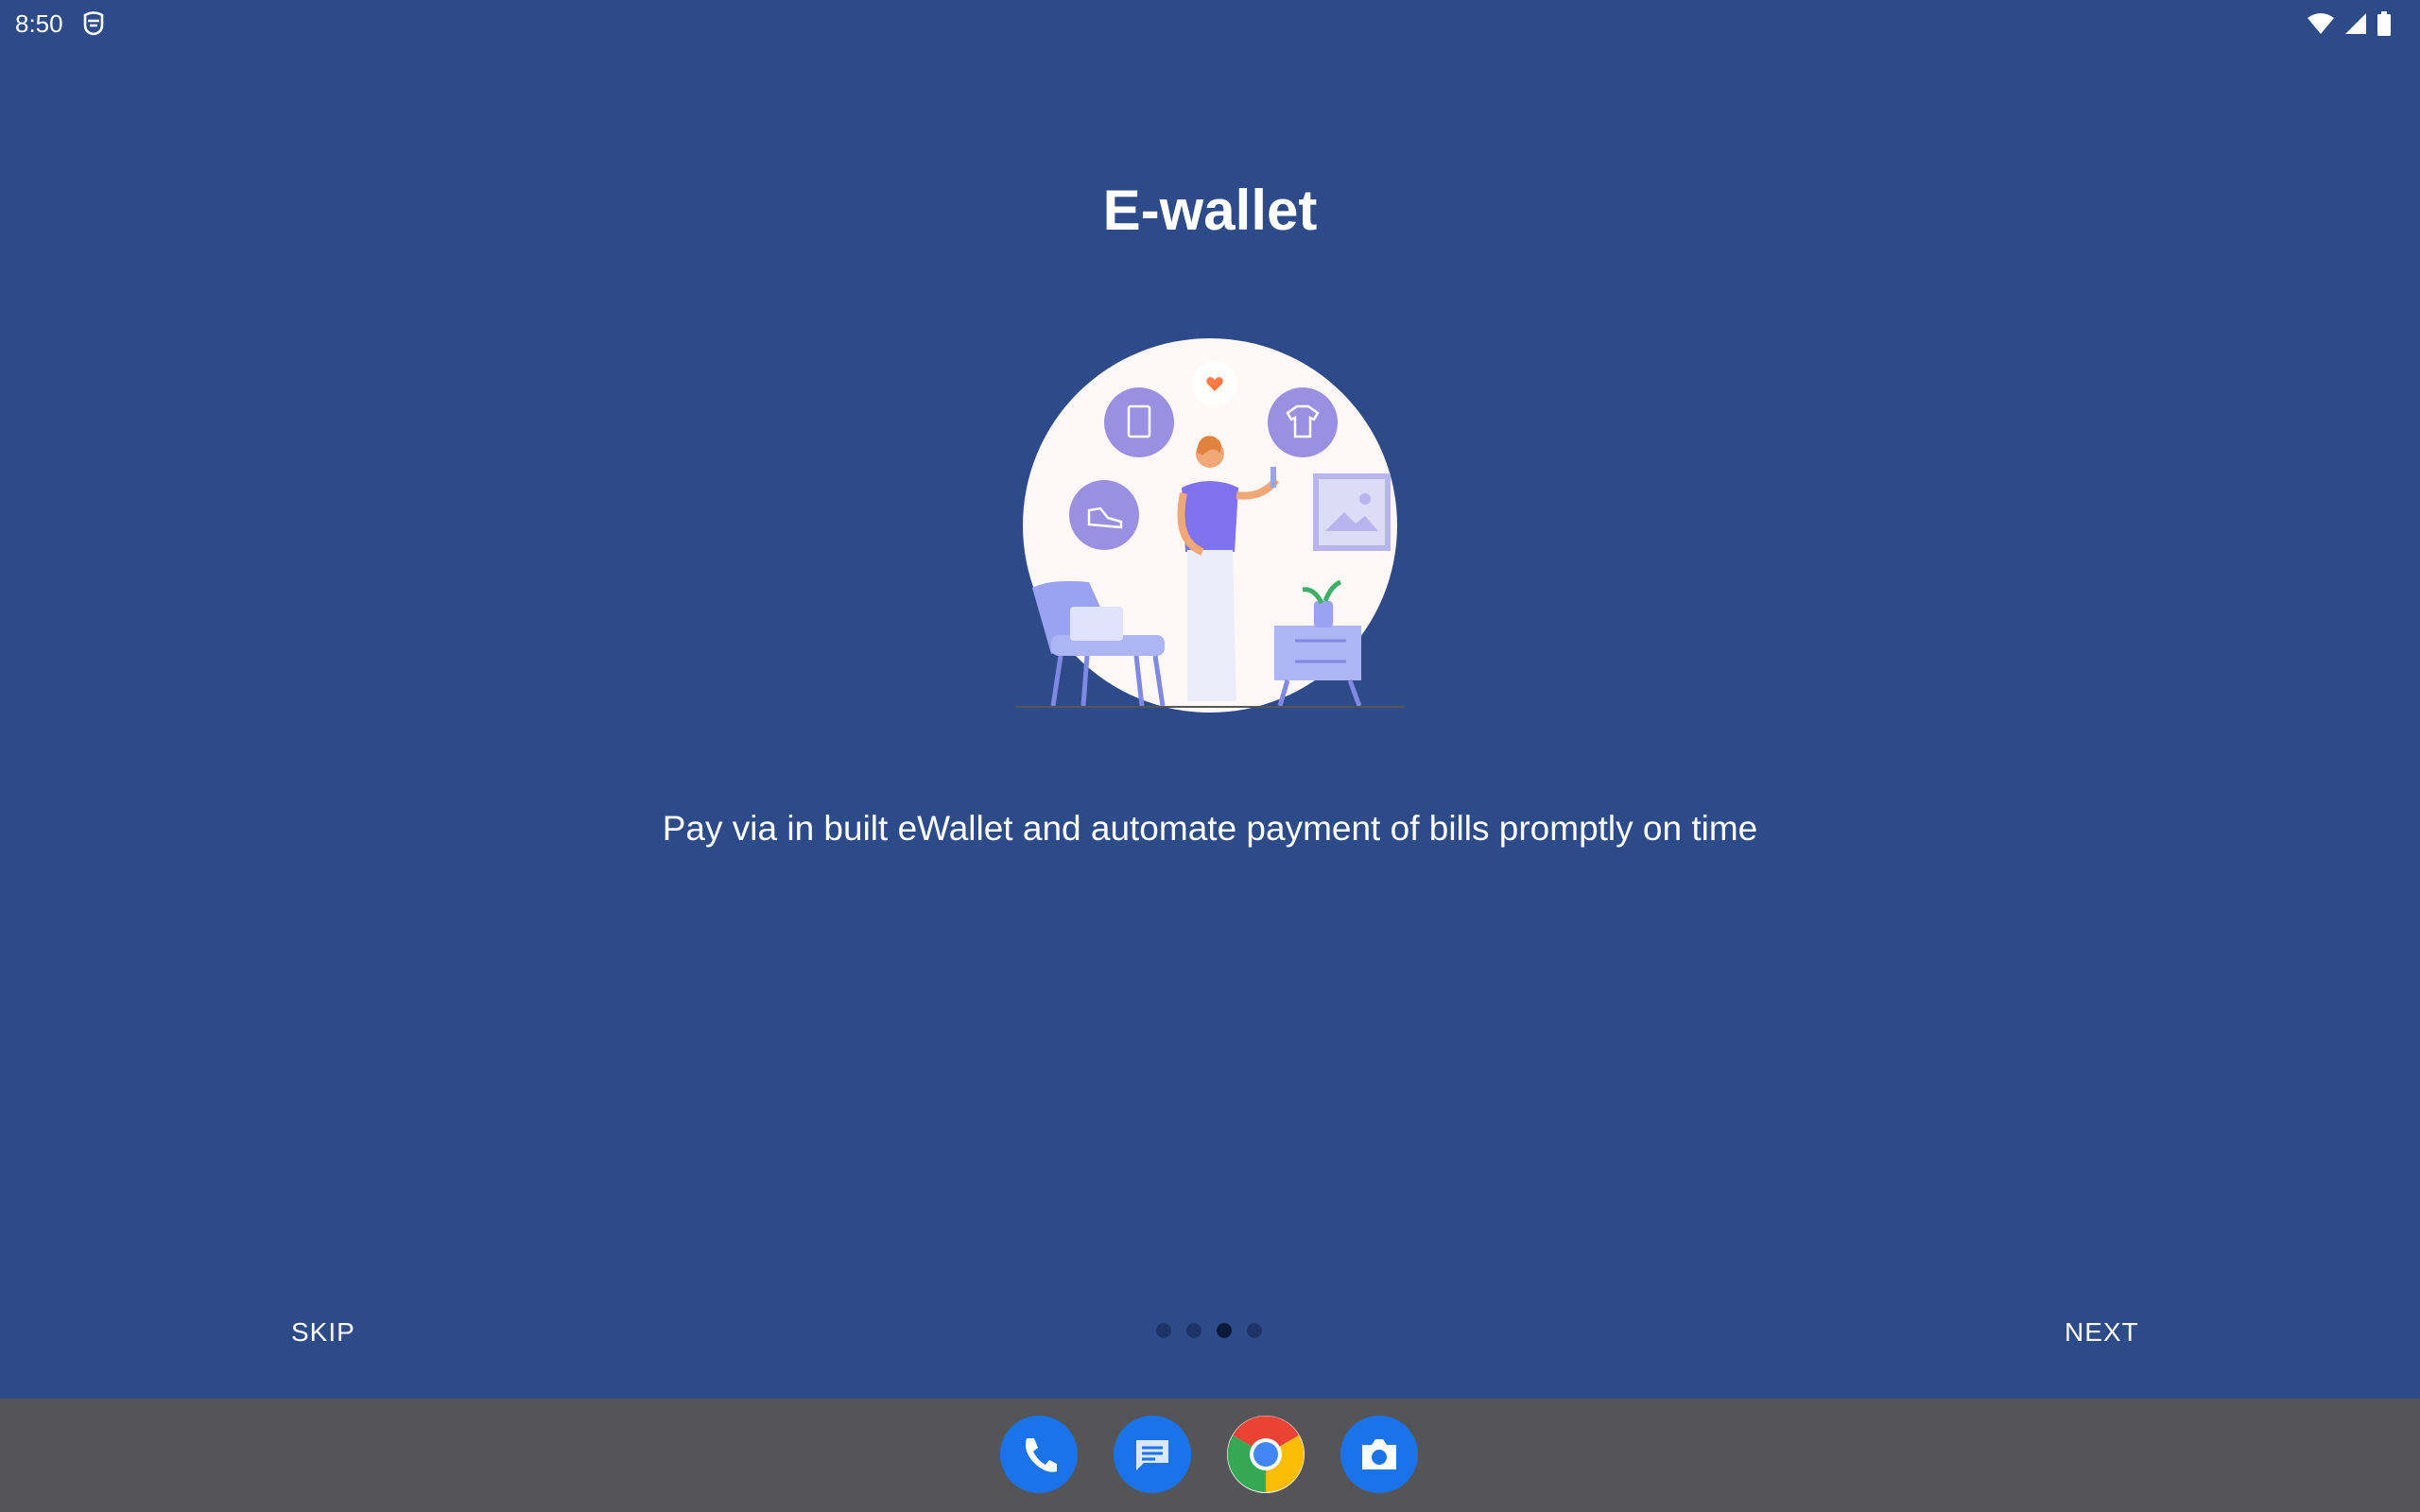 The image size is (2420, 1512). I want to click on camera-icon, so click(1379, 1454).